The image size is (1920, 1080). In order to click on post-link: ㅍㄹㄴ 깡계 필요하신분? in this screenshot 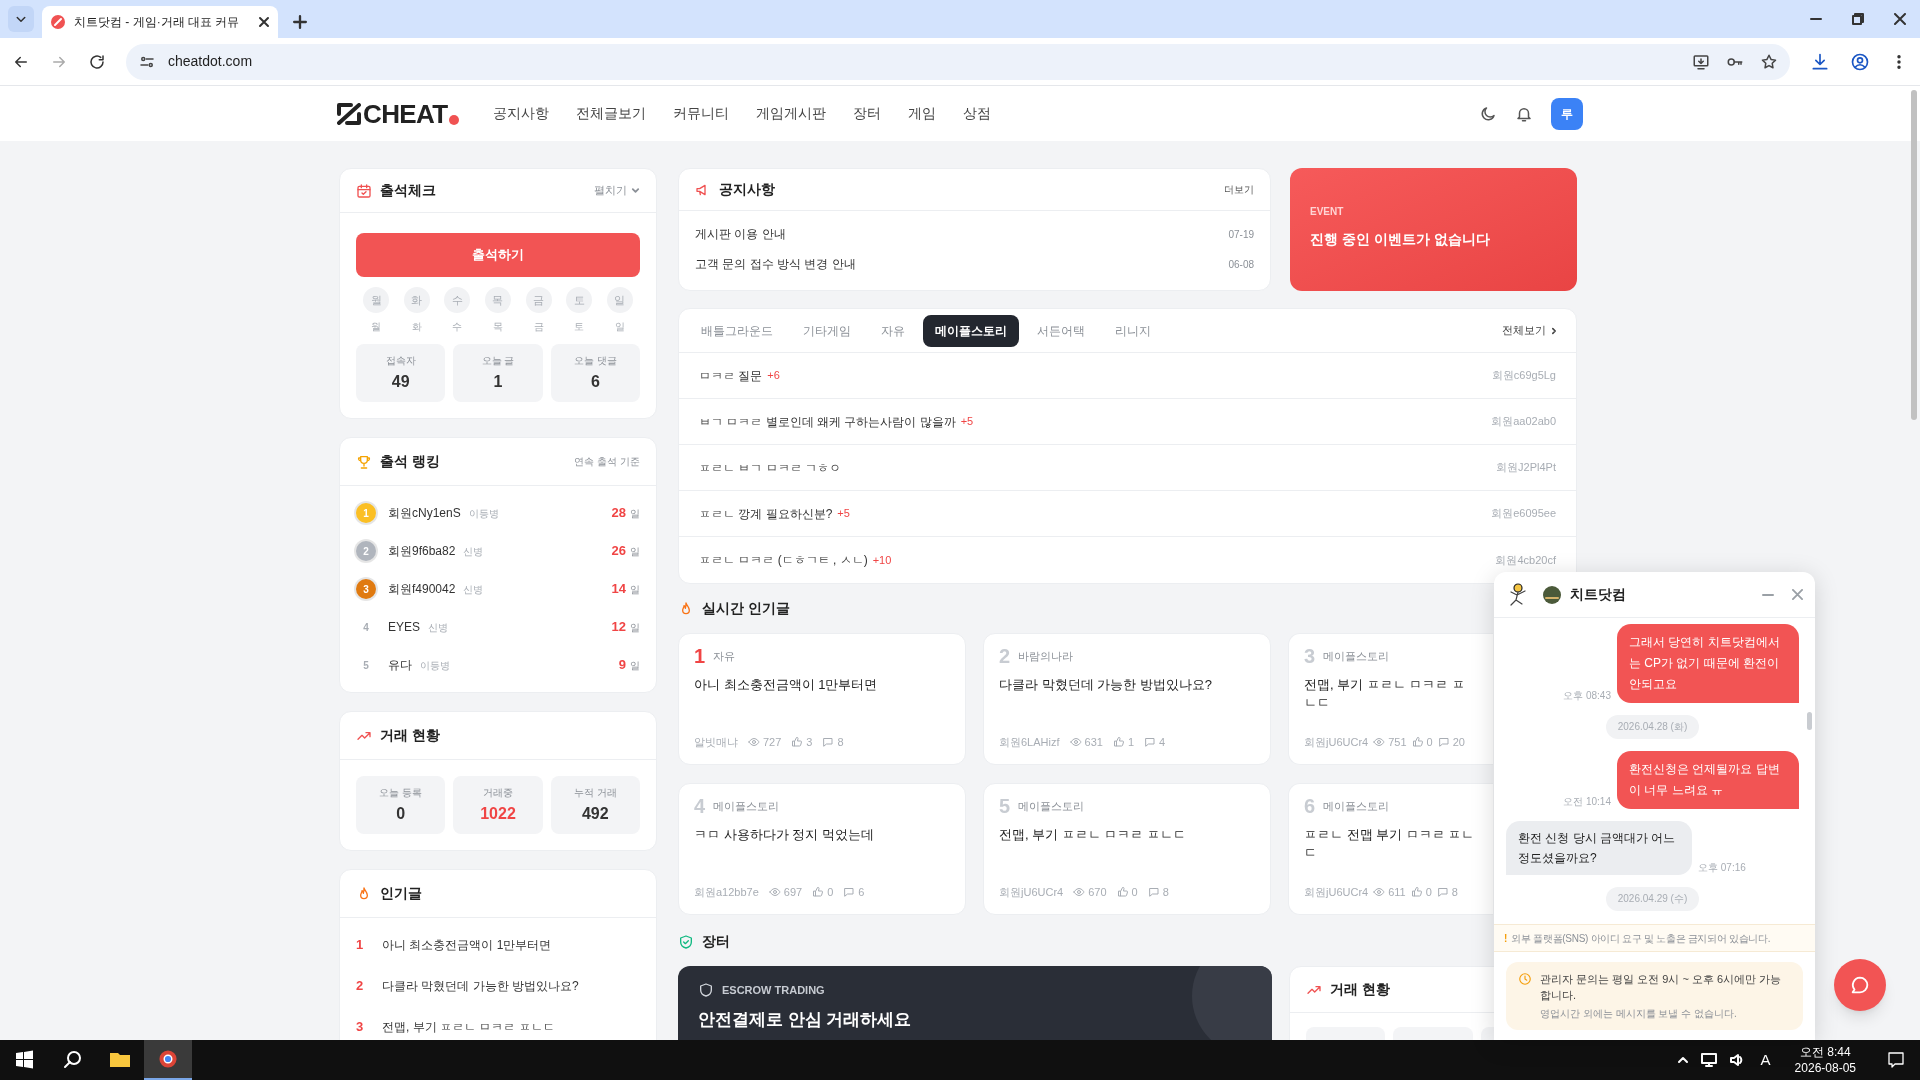, I will do `click(766, 513)`.